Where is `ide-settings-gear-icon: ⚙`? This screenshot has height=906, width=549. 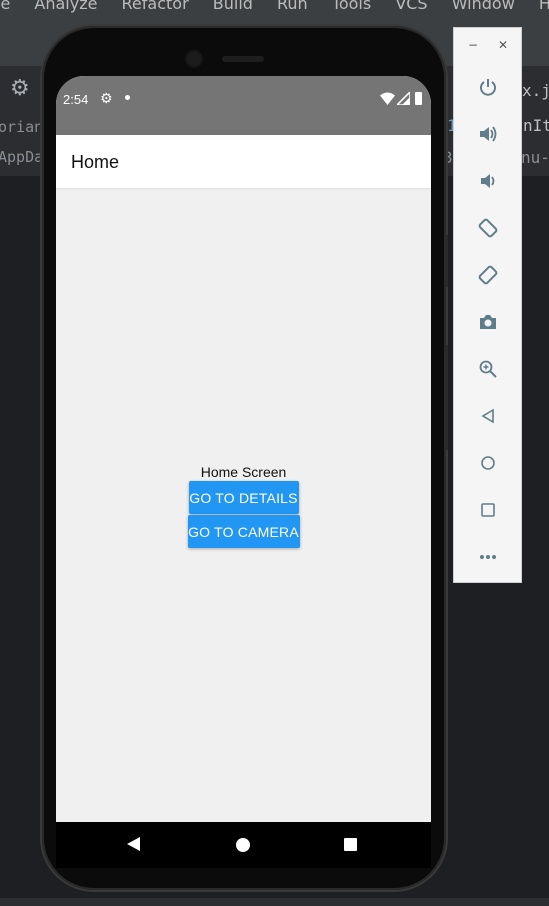
ide-settings-gear-icon: ⚙ is located at coordinates (20, 88).